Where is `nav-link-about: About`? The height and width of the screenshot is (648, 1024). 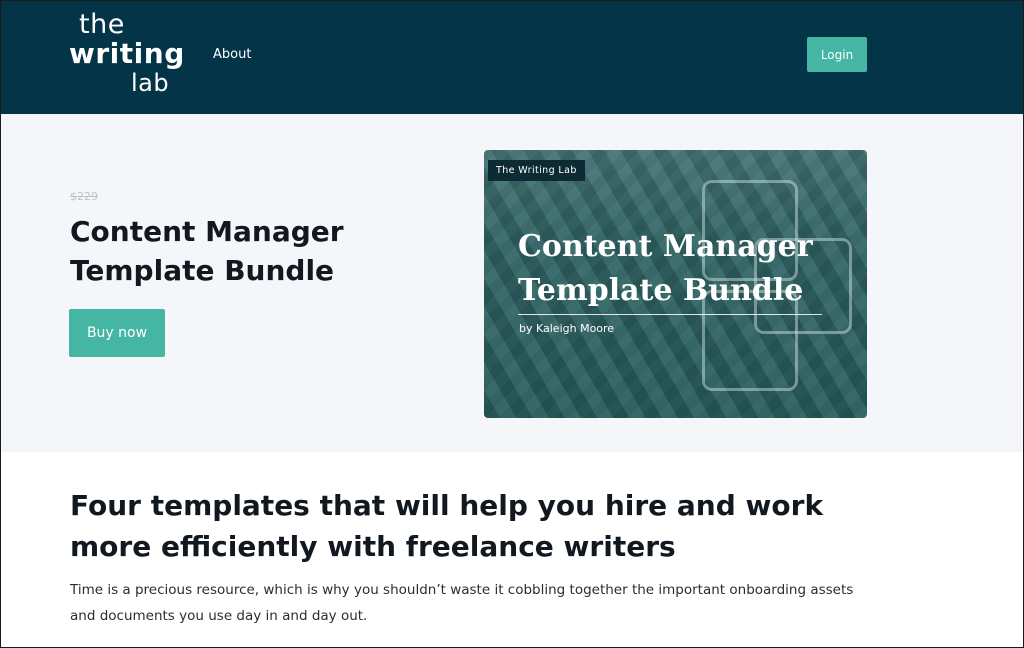 nav-link-about: About is located at coordinates (232, 54).